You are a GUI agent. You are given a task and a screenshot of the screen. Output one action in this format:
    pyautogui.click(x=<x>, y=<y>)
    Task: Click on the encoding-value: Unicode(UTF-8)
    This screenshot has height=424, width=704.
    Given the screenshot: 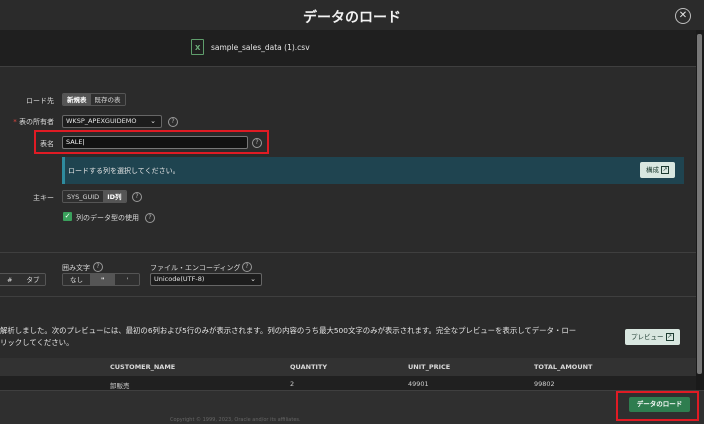 What is the action you would take?
    pyautogui.click(x=179, y=279)
    